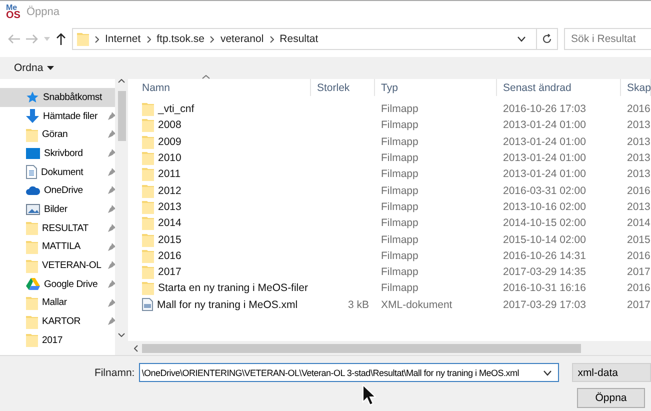  I want to click on sidebar-item: OneDrive, so click(58, 190).